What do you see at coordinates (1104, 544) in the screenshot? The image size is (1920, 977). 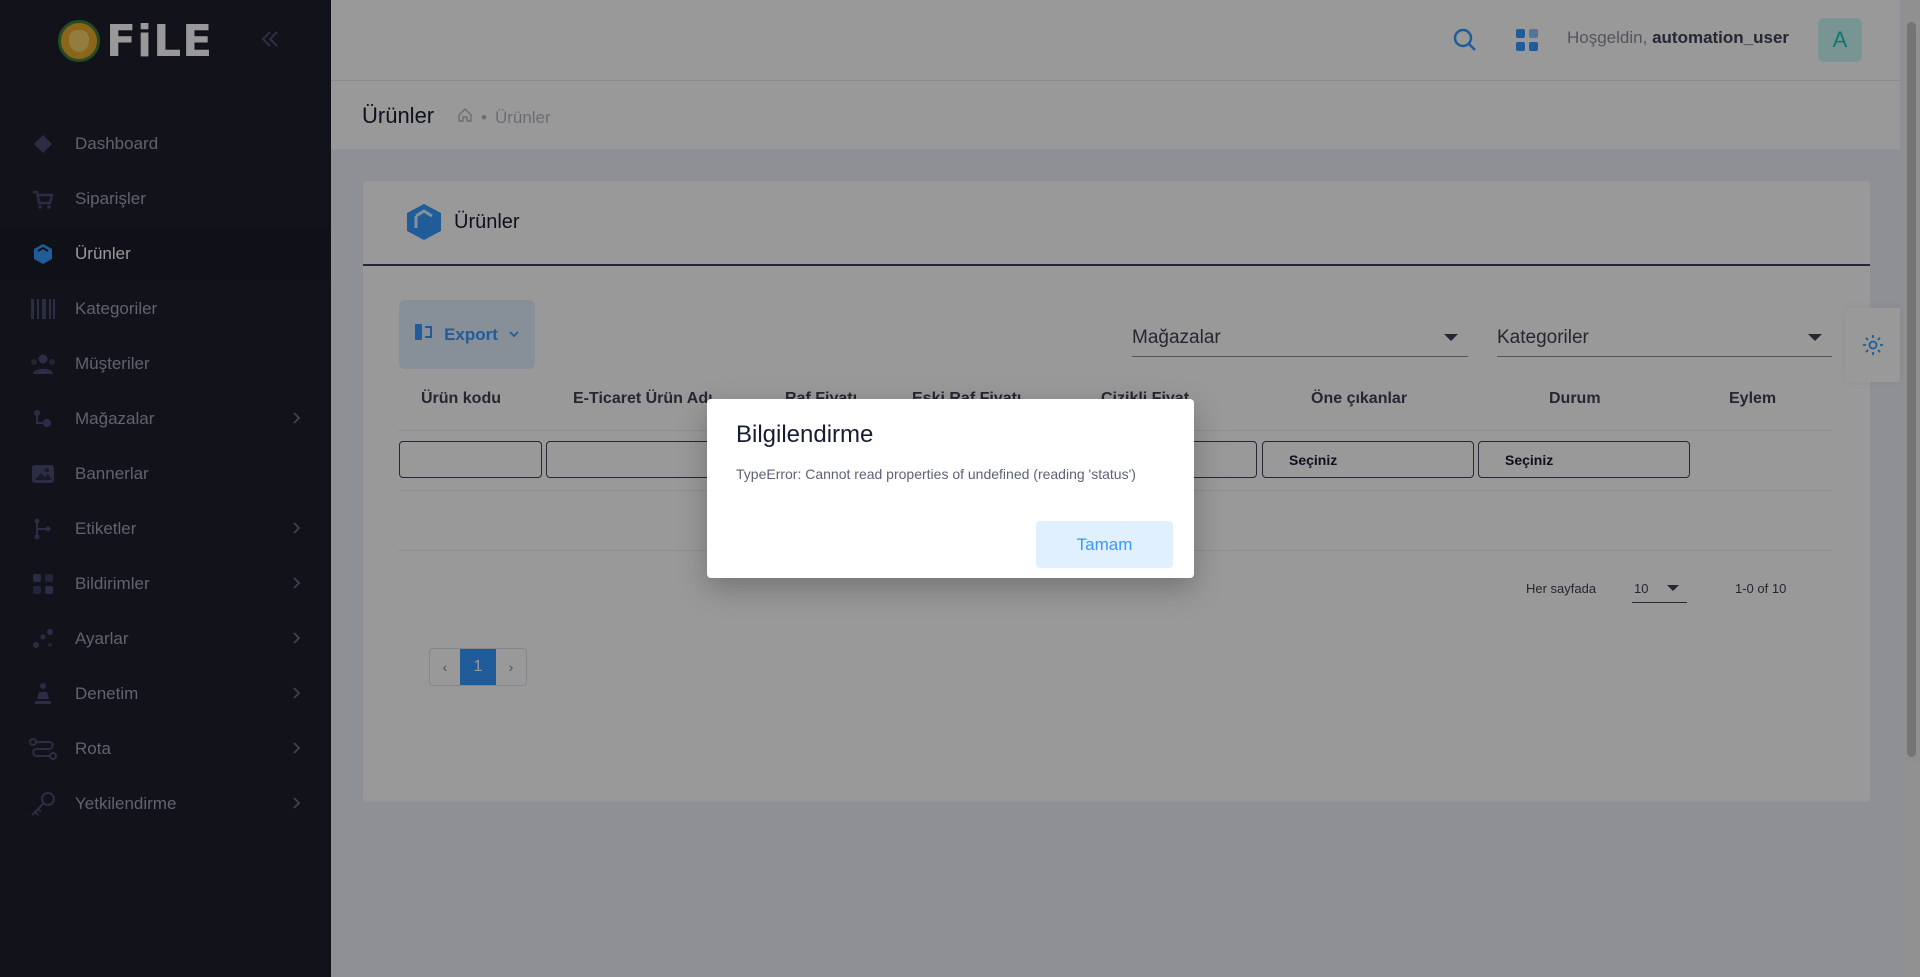 I see `ok-button: Tamam` at bounding box center [1104, 544].